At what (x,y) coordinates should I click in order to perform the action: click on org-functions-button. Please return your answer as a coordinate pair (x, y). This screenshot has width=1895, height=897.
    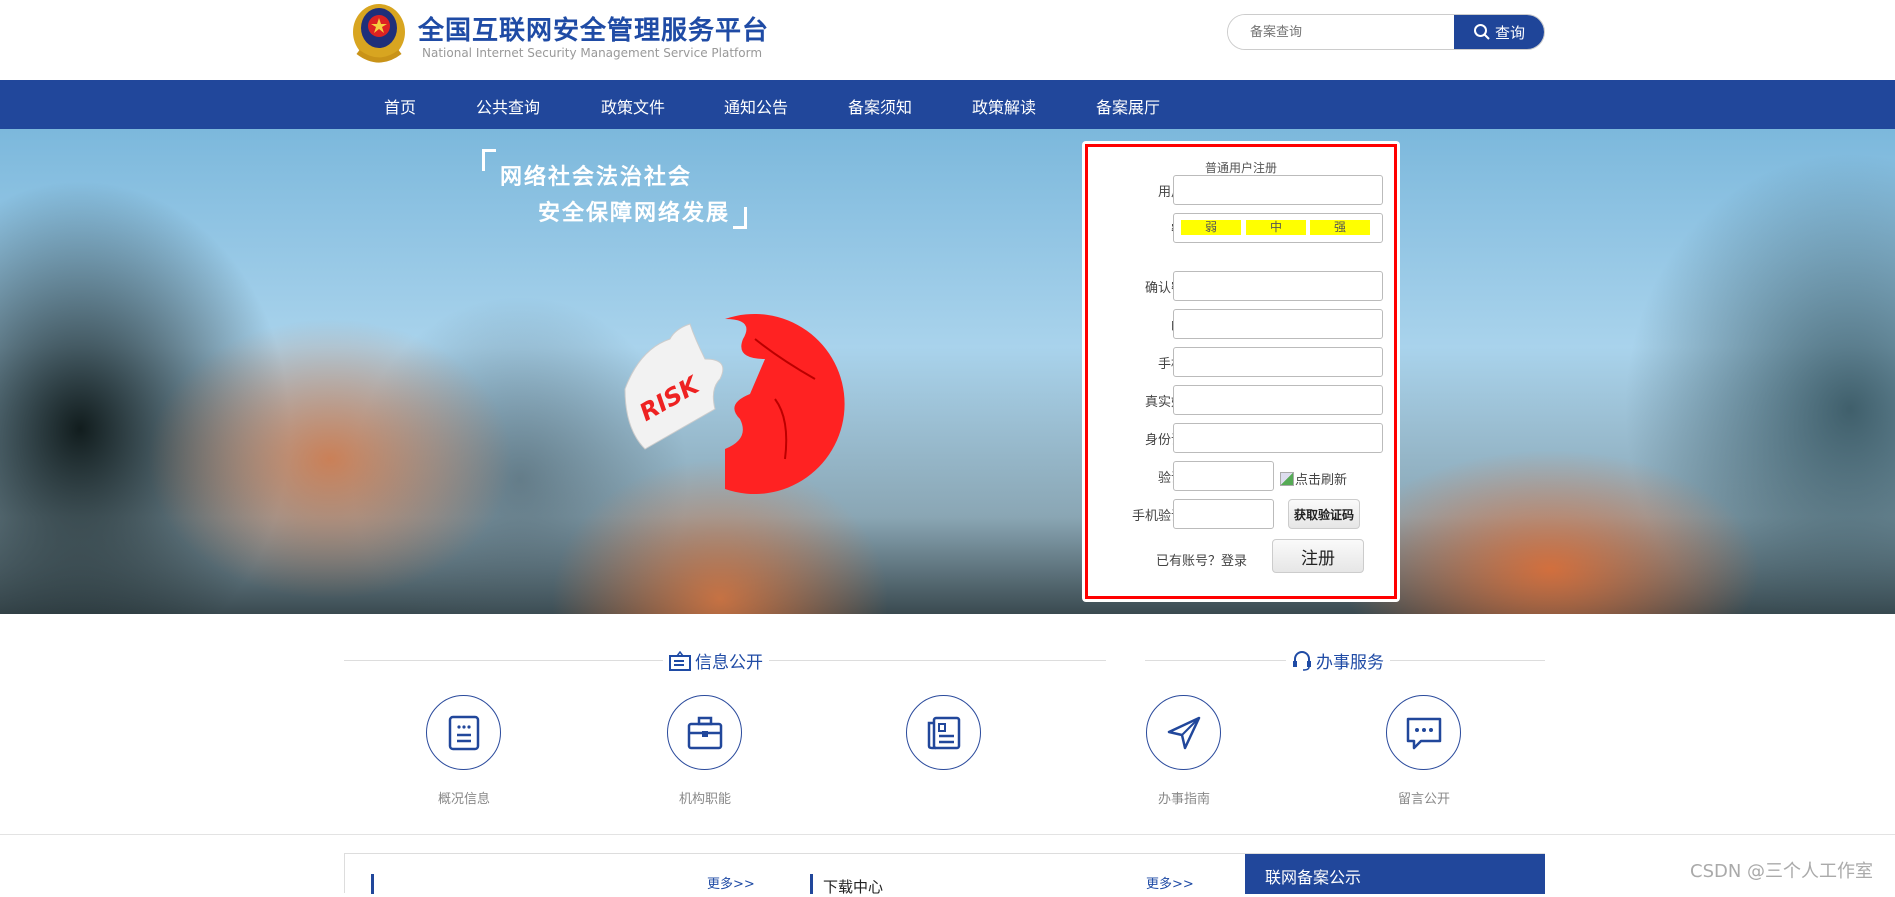
    Looking at the image, I should click on (704, 732).